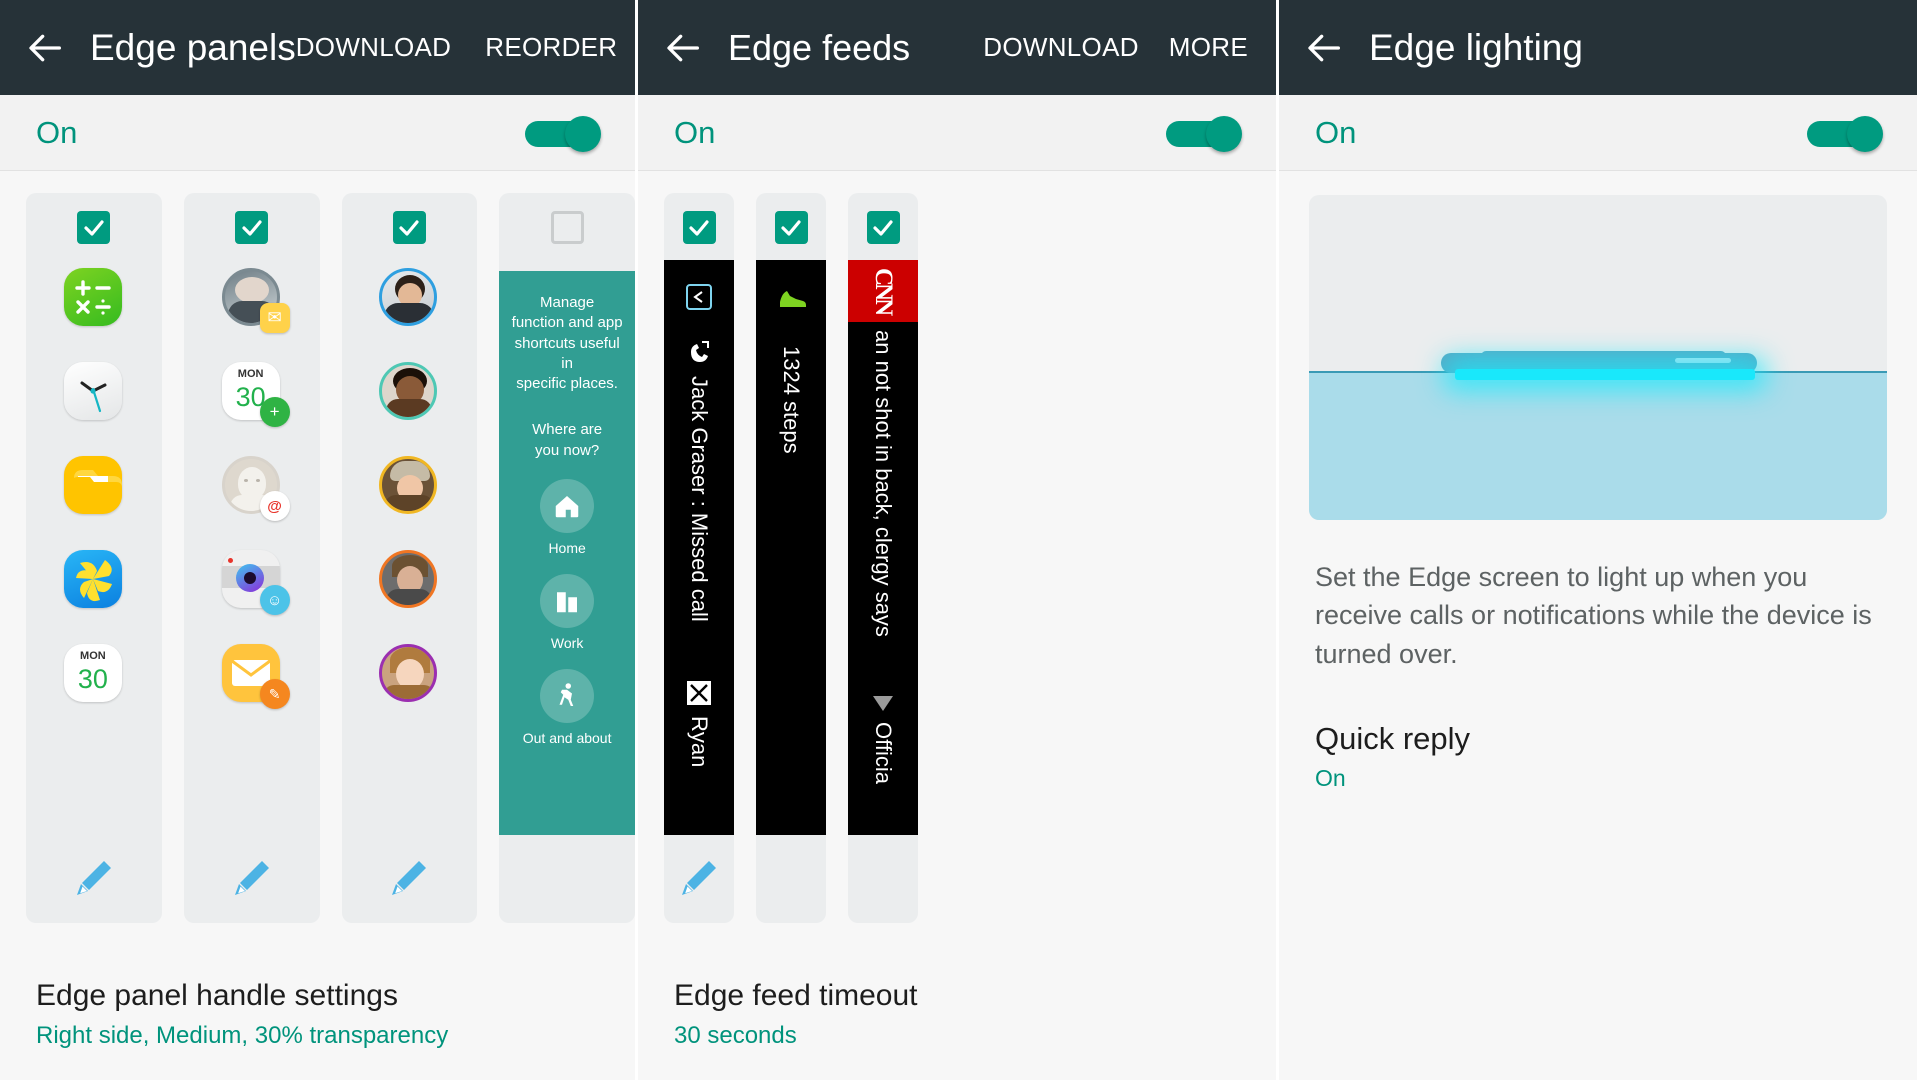 Image resolution: width=1920 pixels, height=1080 pixels. I want to click on panel-card: ✉ MON 30 + @ ☺ ✎, so click(251, 558).